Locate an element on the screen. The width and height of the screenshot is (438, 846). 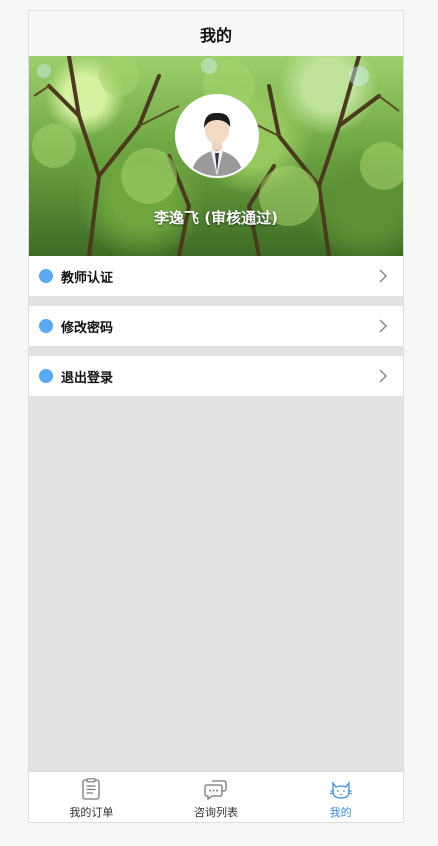
chat-icon is located at coordinates (215, 790).